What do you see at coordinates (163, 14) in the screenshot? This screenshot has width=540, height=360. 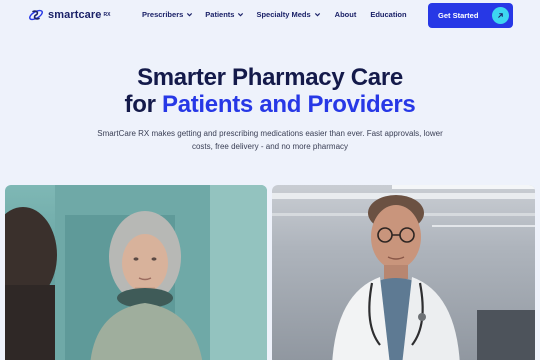 I see `nav-item-label: Prescribers` at bounding box center [163, 14].